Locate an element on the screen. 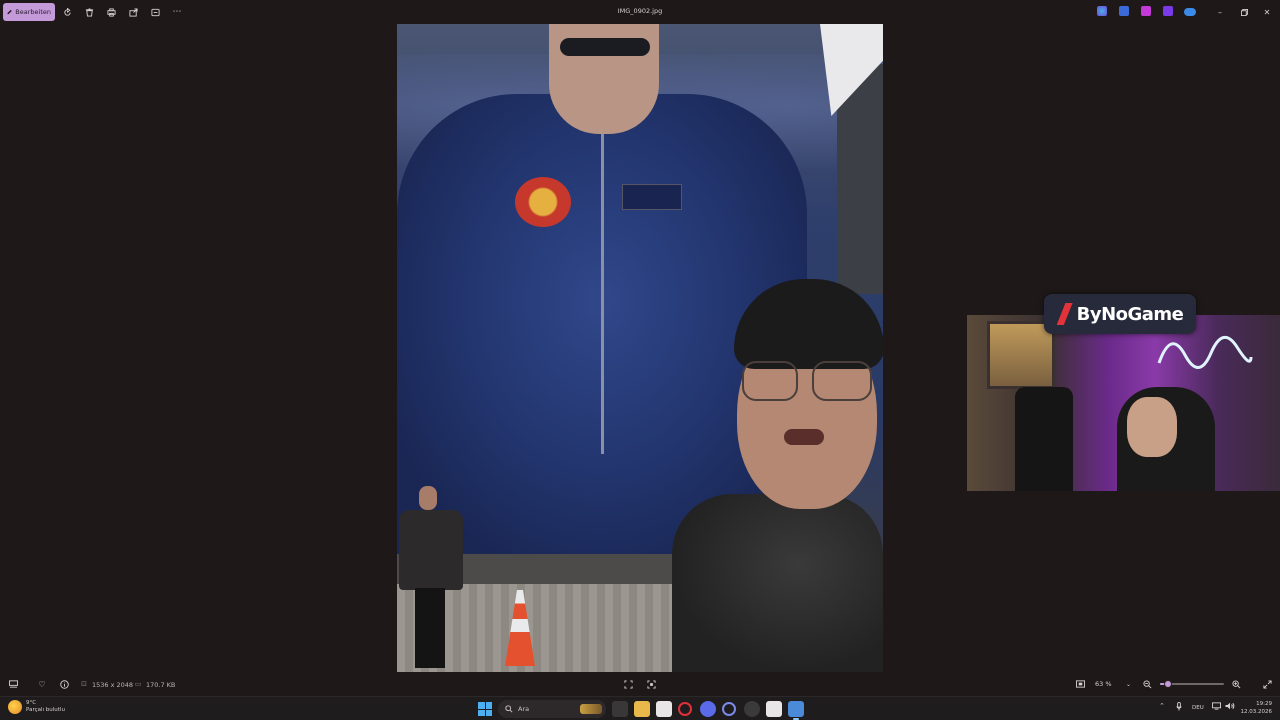 The height and width of the screenshot is (720, 1280). window-title: IMG_0902.jpg is located at coordinates (640, 11).